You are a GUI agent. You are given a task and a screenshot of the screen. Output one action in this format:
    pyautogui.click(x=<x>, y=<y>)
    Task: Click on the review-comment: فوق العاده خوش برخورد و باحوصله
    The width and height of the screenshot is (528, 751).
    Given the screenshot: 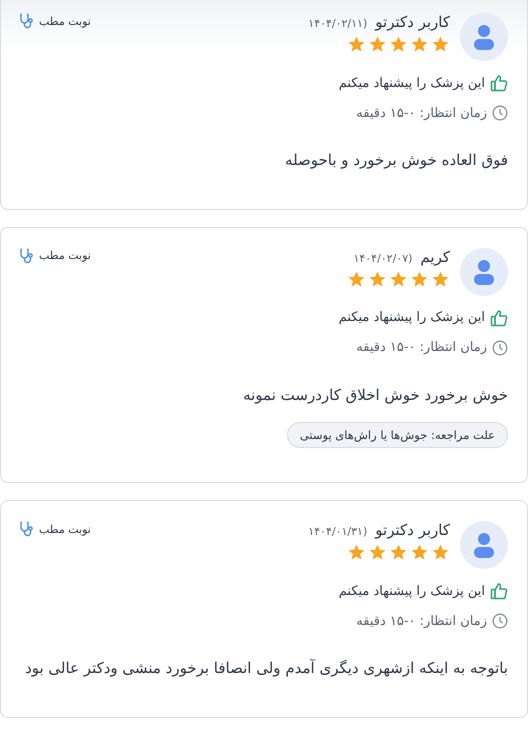 What is the action you would take?
    pyautogui.click(x=396, y=160)
    